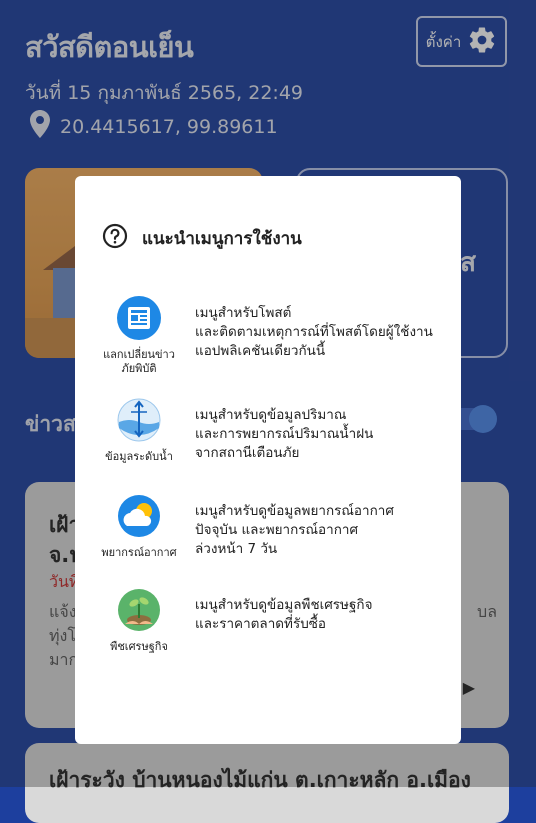  I want to click on menu-description-line: เมนูสำหรับดูข้อมูลพืชเศรษฐกิจ, so click(284, 605).